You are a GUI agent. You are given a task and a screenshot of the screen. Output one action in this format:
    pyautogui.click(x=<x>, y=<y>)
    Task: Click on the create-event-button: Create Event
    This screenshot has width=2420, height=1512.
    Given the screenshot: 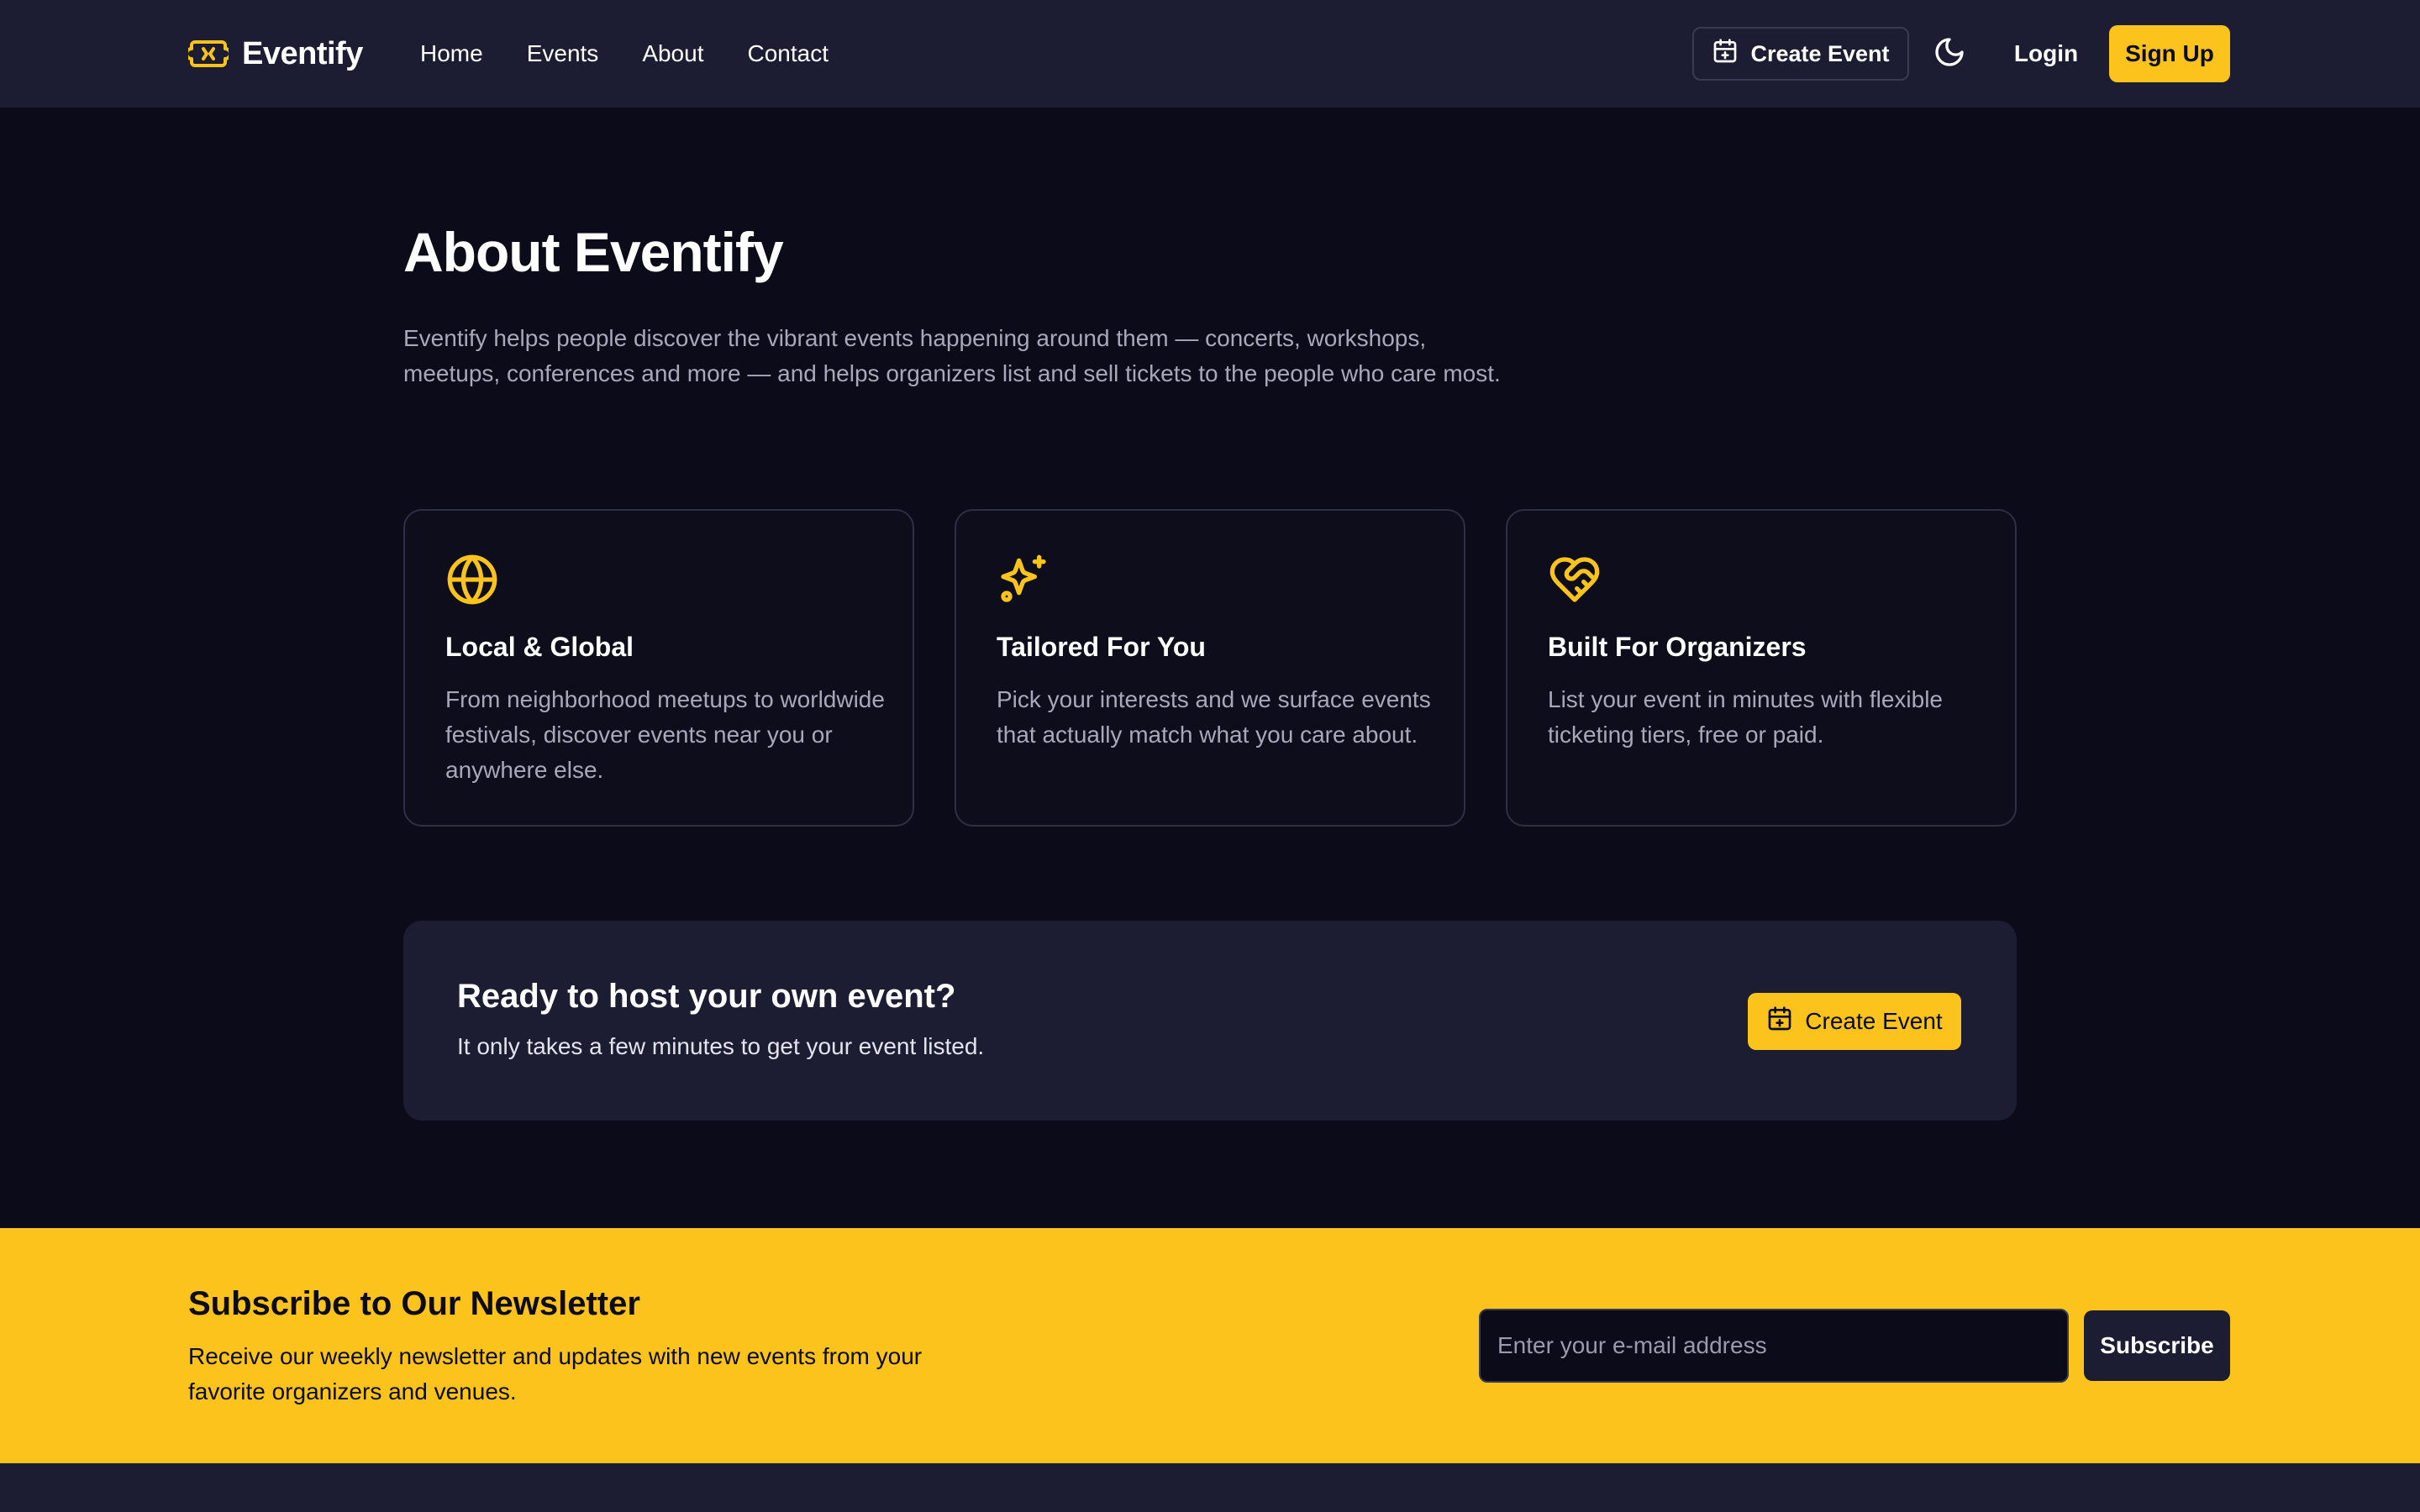 What is the action you would take?
    pyautogui.click(x=1801, y=54)
    